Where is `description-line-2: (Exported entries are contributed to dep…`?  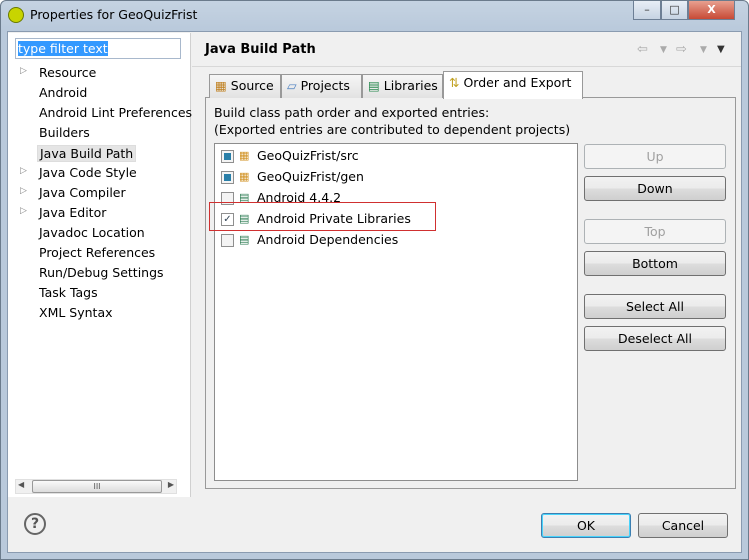
description-line-2: (Exported entries are contributed to dep… is located at coordinates (392, 129).